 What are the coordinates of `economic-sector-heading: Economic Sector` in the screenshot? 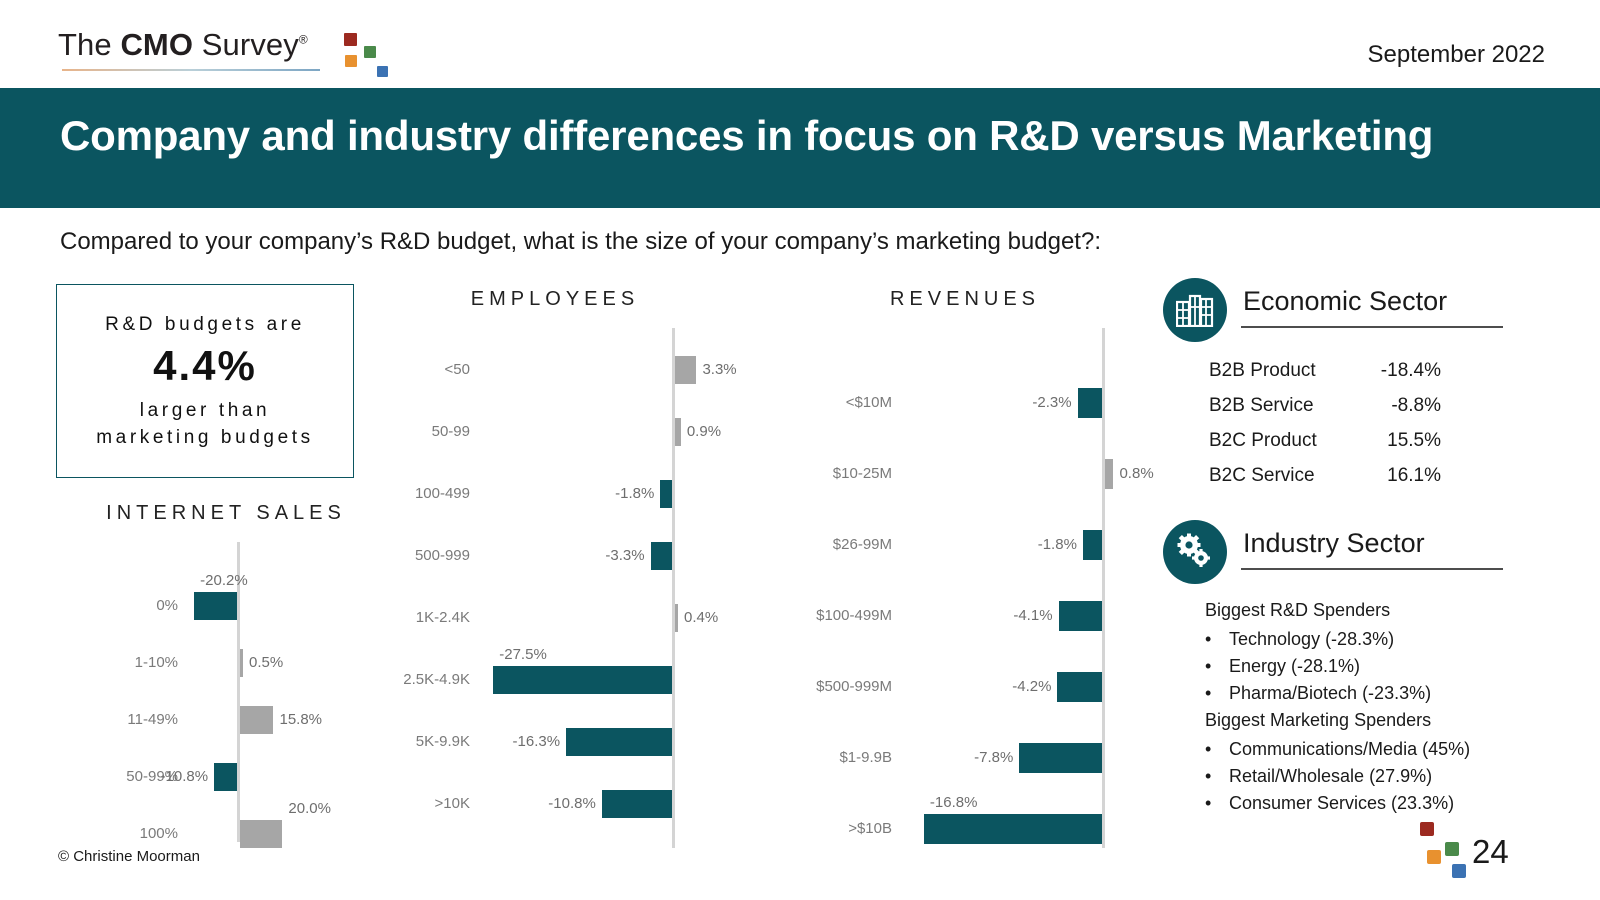 It's located at (1345, 301).